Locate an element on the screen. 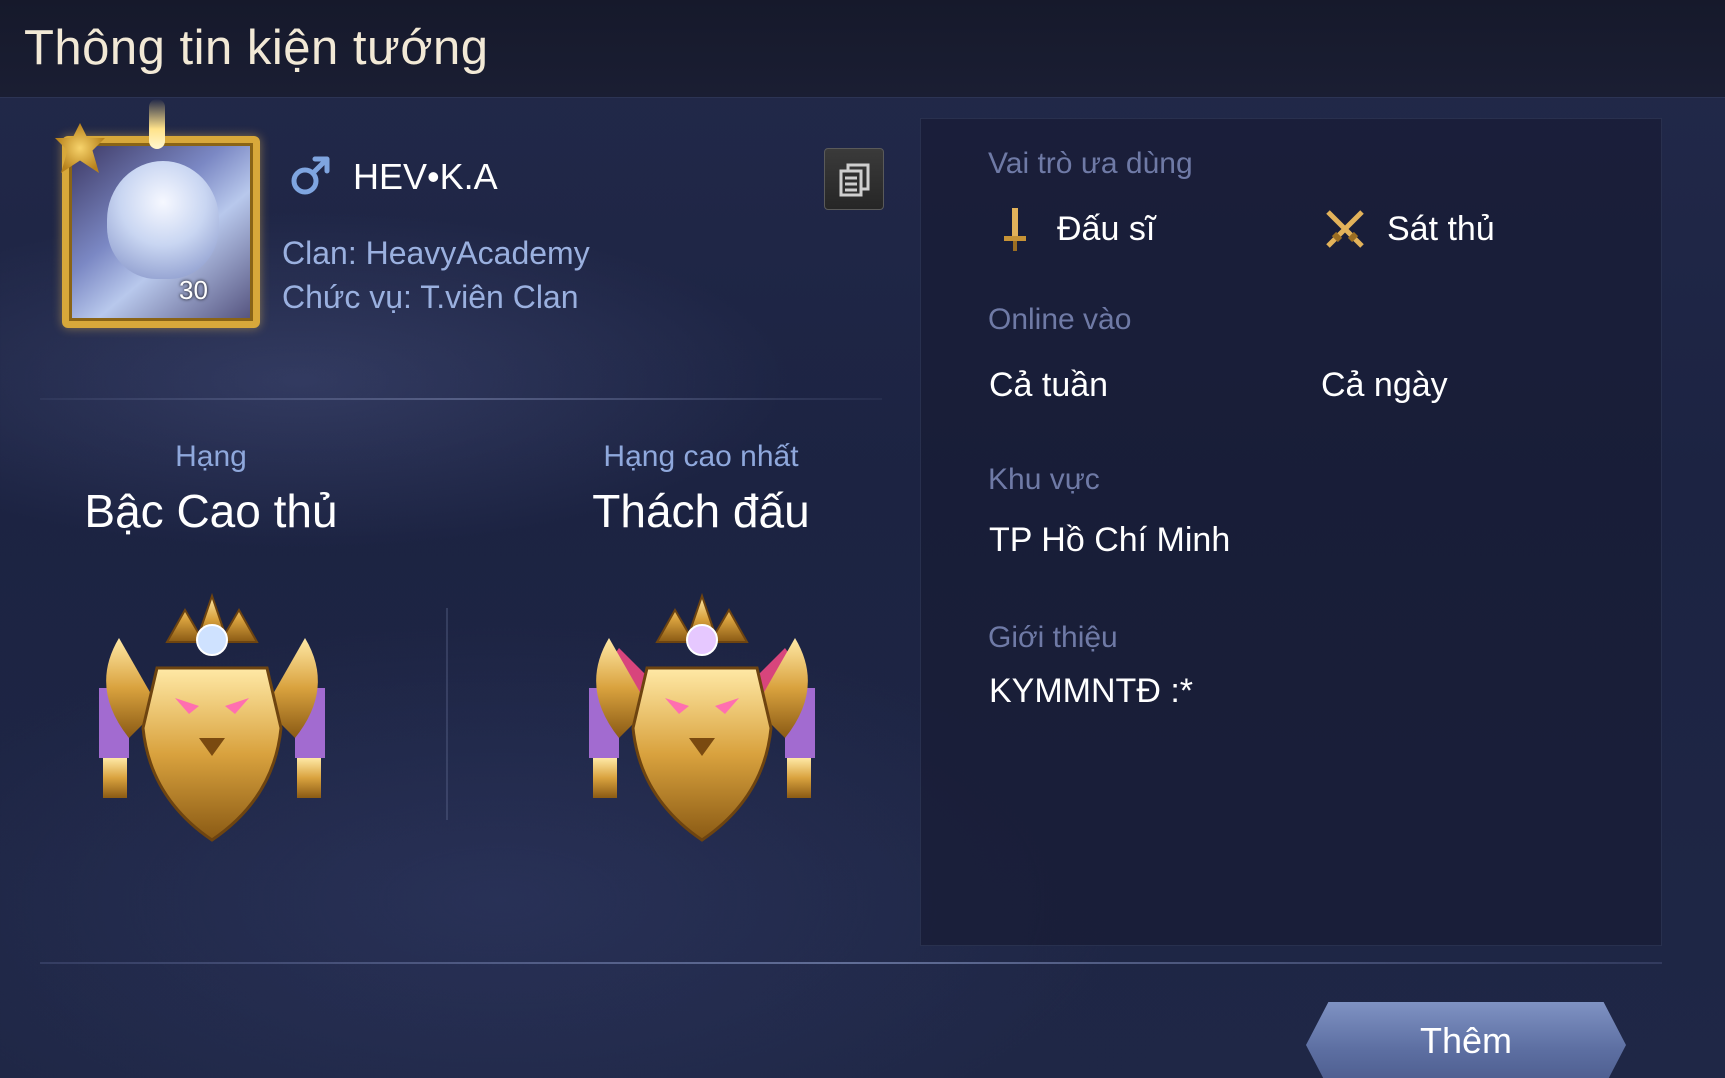 This screenshot has height=1078, width=1725. more-button: Thêm is located at coordinates (1466, 1040).